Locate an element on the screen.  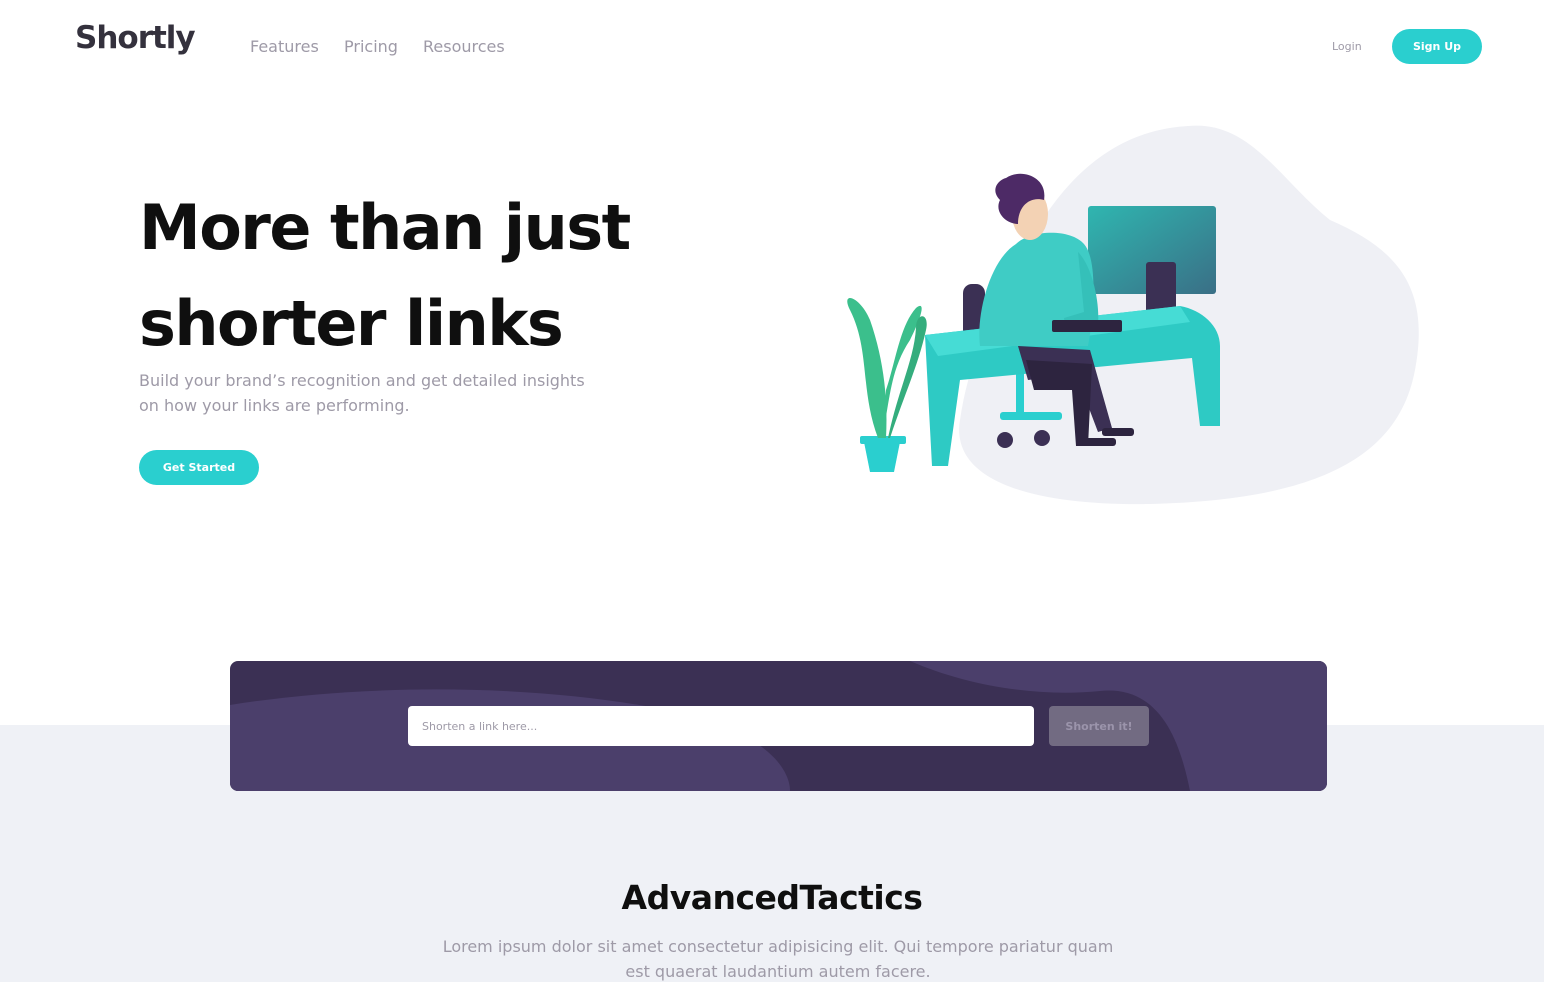
hero-title-line-1: More than just is located at coordinates (385, 227).